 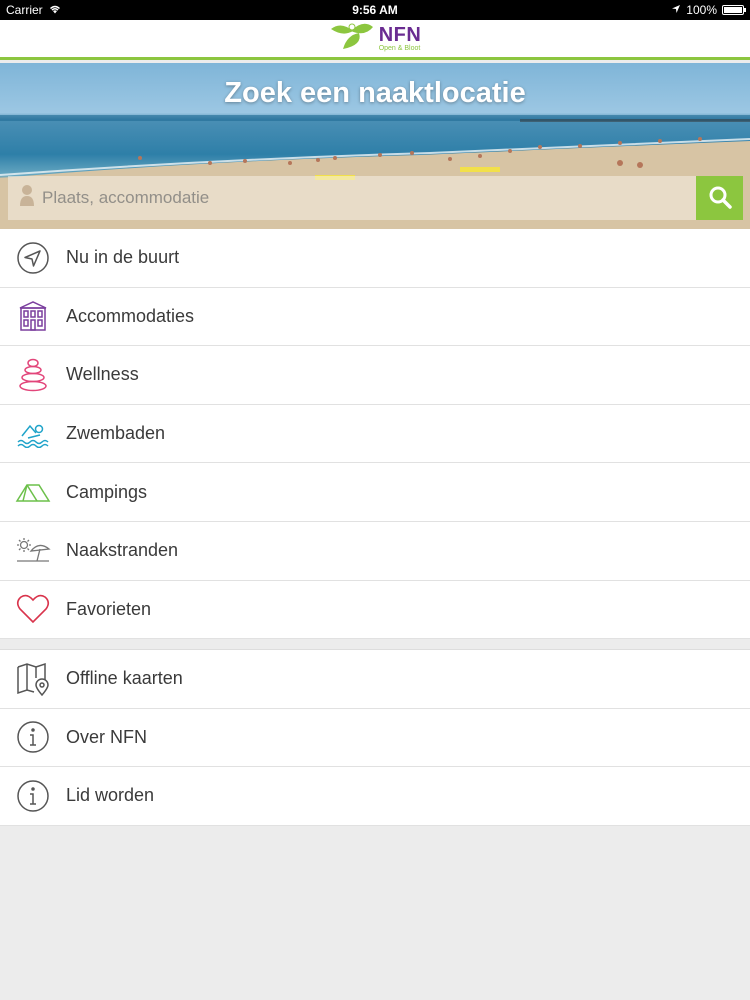 I want to click on status-time: 9:56 AM, so click(x=375, y=10).